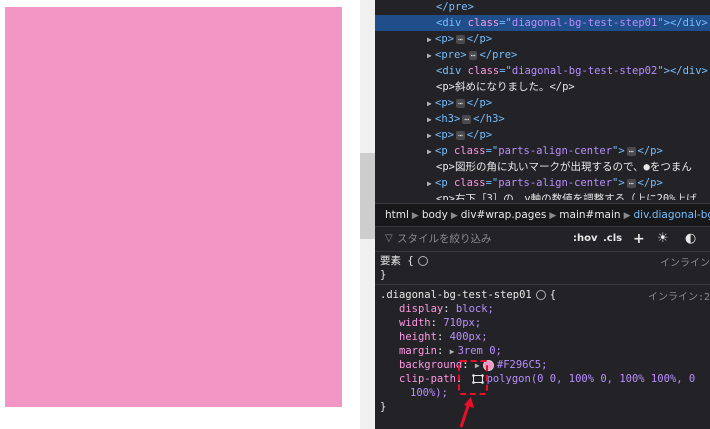 This screenshot has height=429, width=710. I want to click on clip-path-icon-highlight, so click(473, 377).